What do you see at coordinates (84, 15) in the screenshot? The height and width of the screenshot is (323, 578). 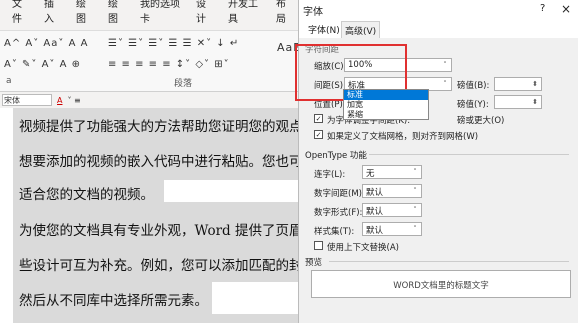 I see `menu-draw: 绘图` at bounding box center [84, 15].